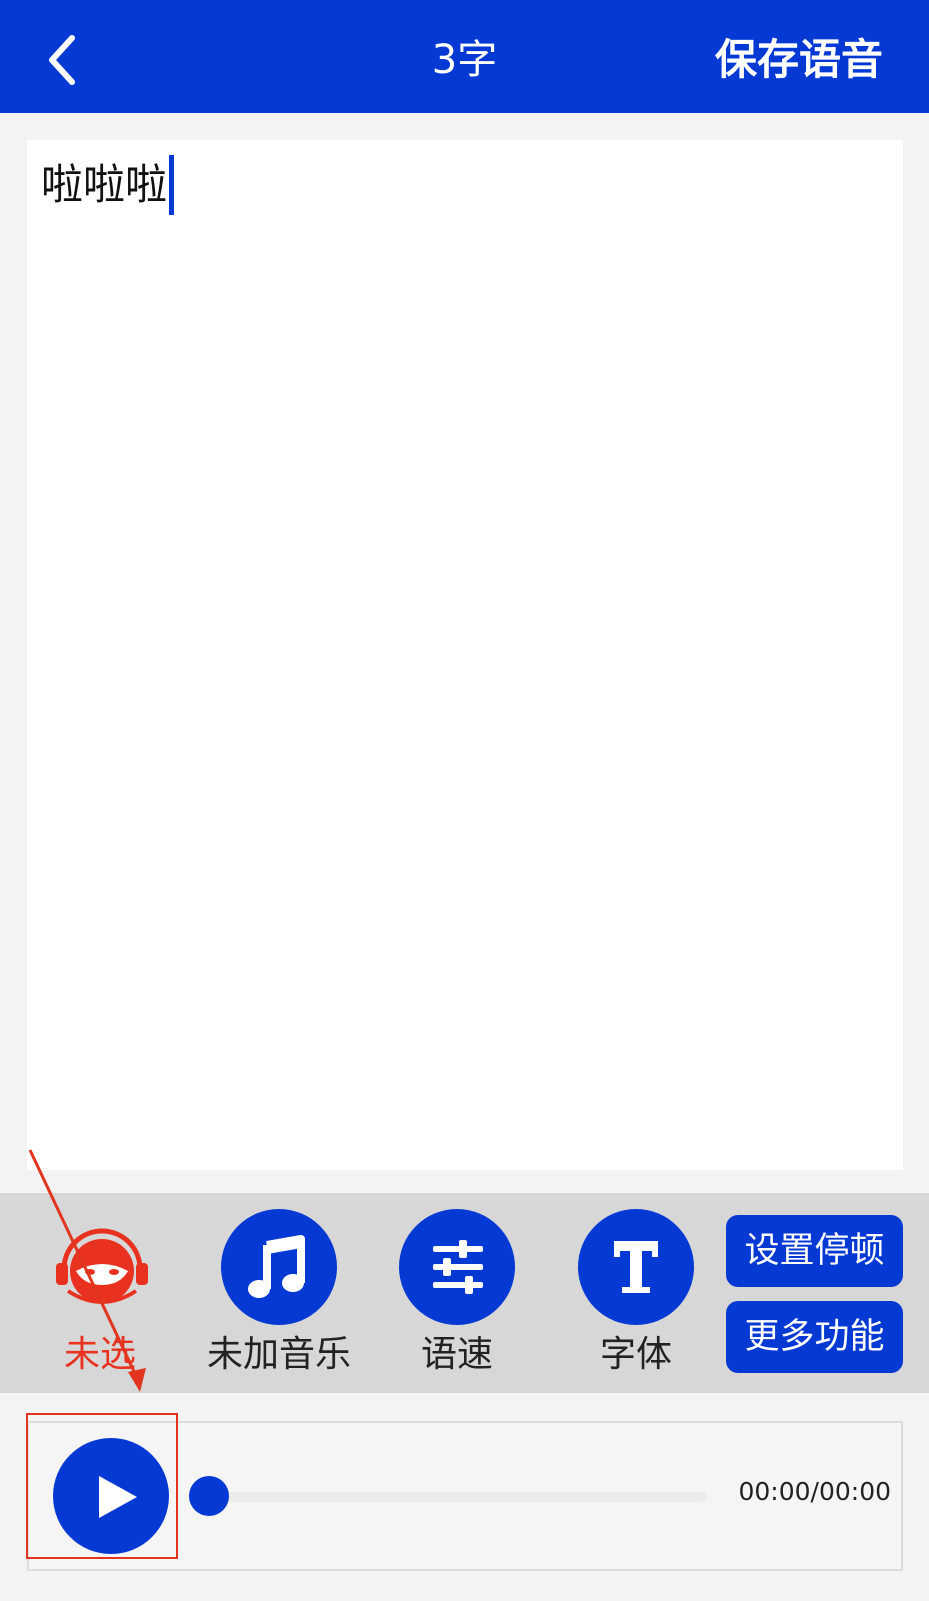 Image resolution: width=929 pixels, height=1601 pixels. Describe the element at coordinates (799, 60) in the screenshot. I see `save-voice-button: 保存语音` at that location.